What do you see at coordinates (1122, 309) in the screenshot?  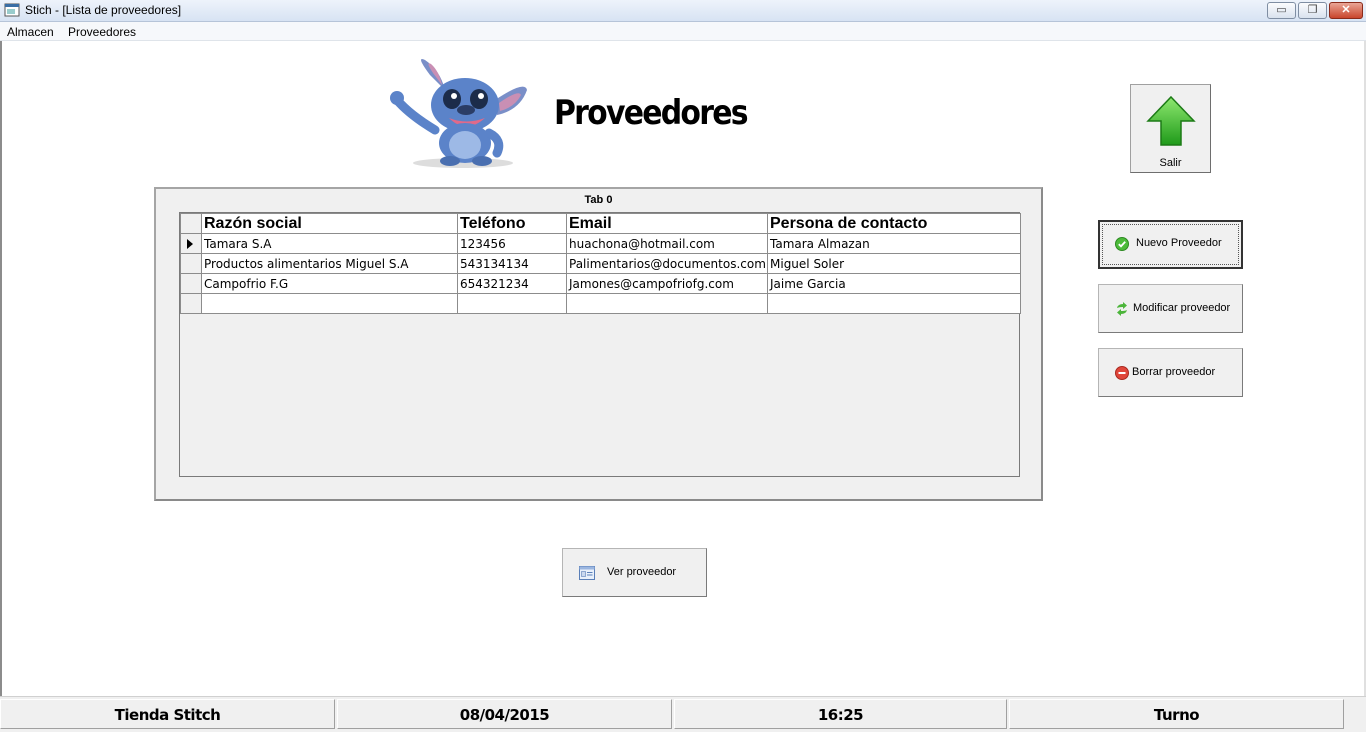 I see `refresh-arrows-icon` at bounding box center [1122, 309].